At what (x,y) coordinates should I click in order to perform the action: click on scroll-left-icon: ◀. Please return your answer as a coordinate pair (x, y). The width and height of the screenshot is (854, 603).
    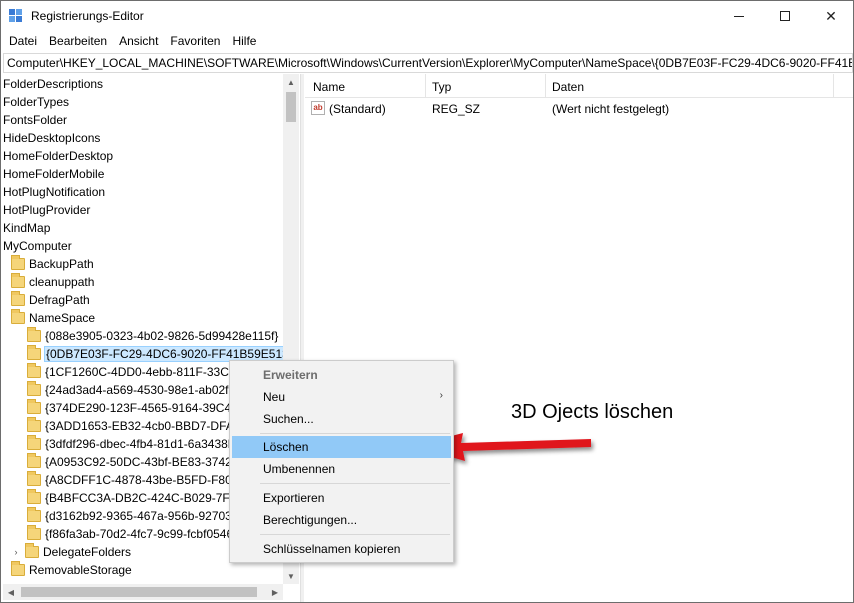
    Looking at the image, I should click on (11, 592).